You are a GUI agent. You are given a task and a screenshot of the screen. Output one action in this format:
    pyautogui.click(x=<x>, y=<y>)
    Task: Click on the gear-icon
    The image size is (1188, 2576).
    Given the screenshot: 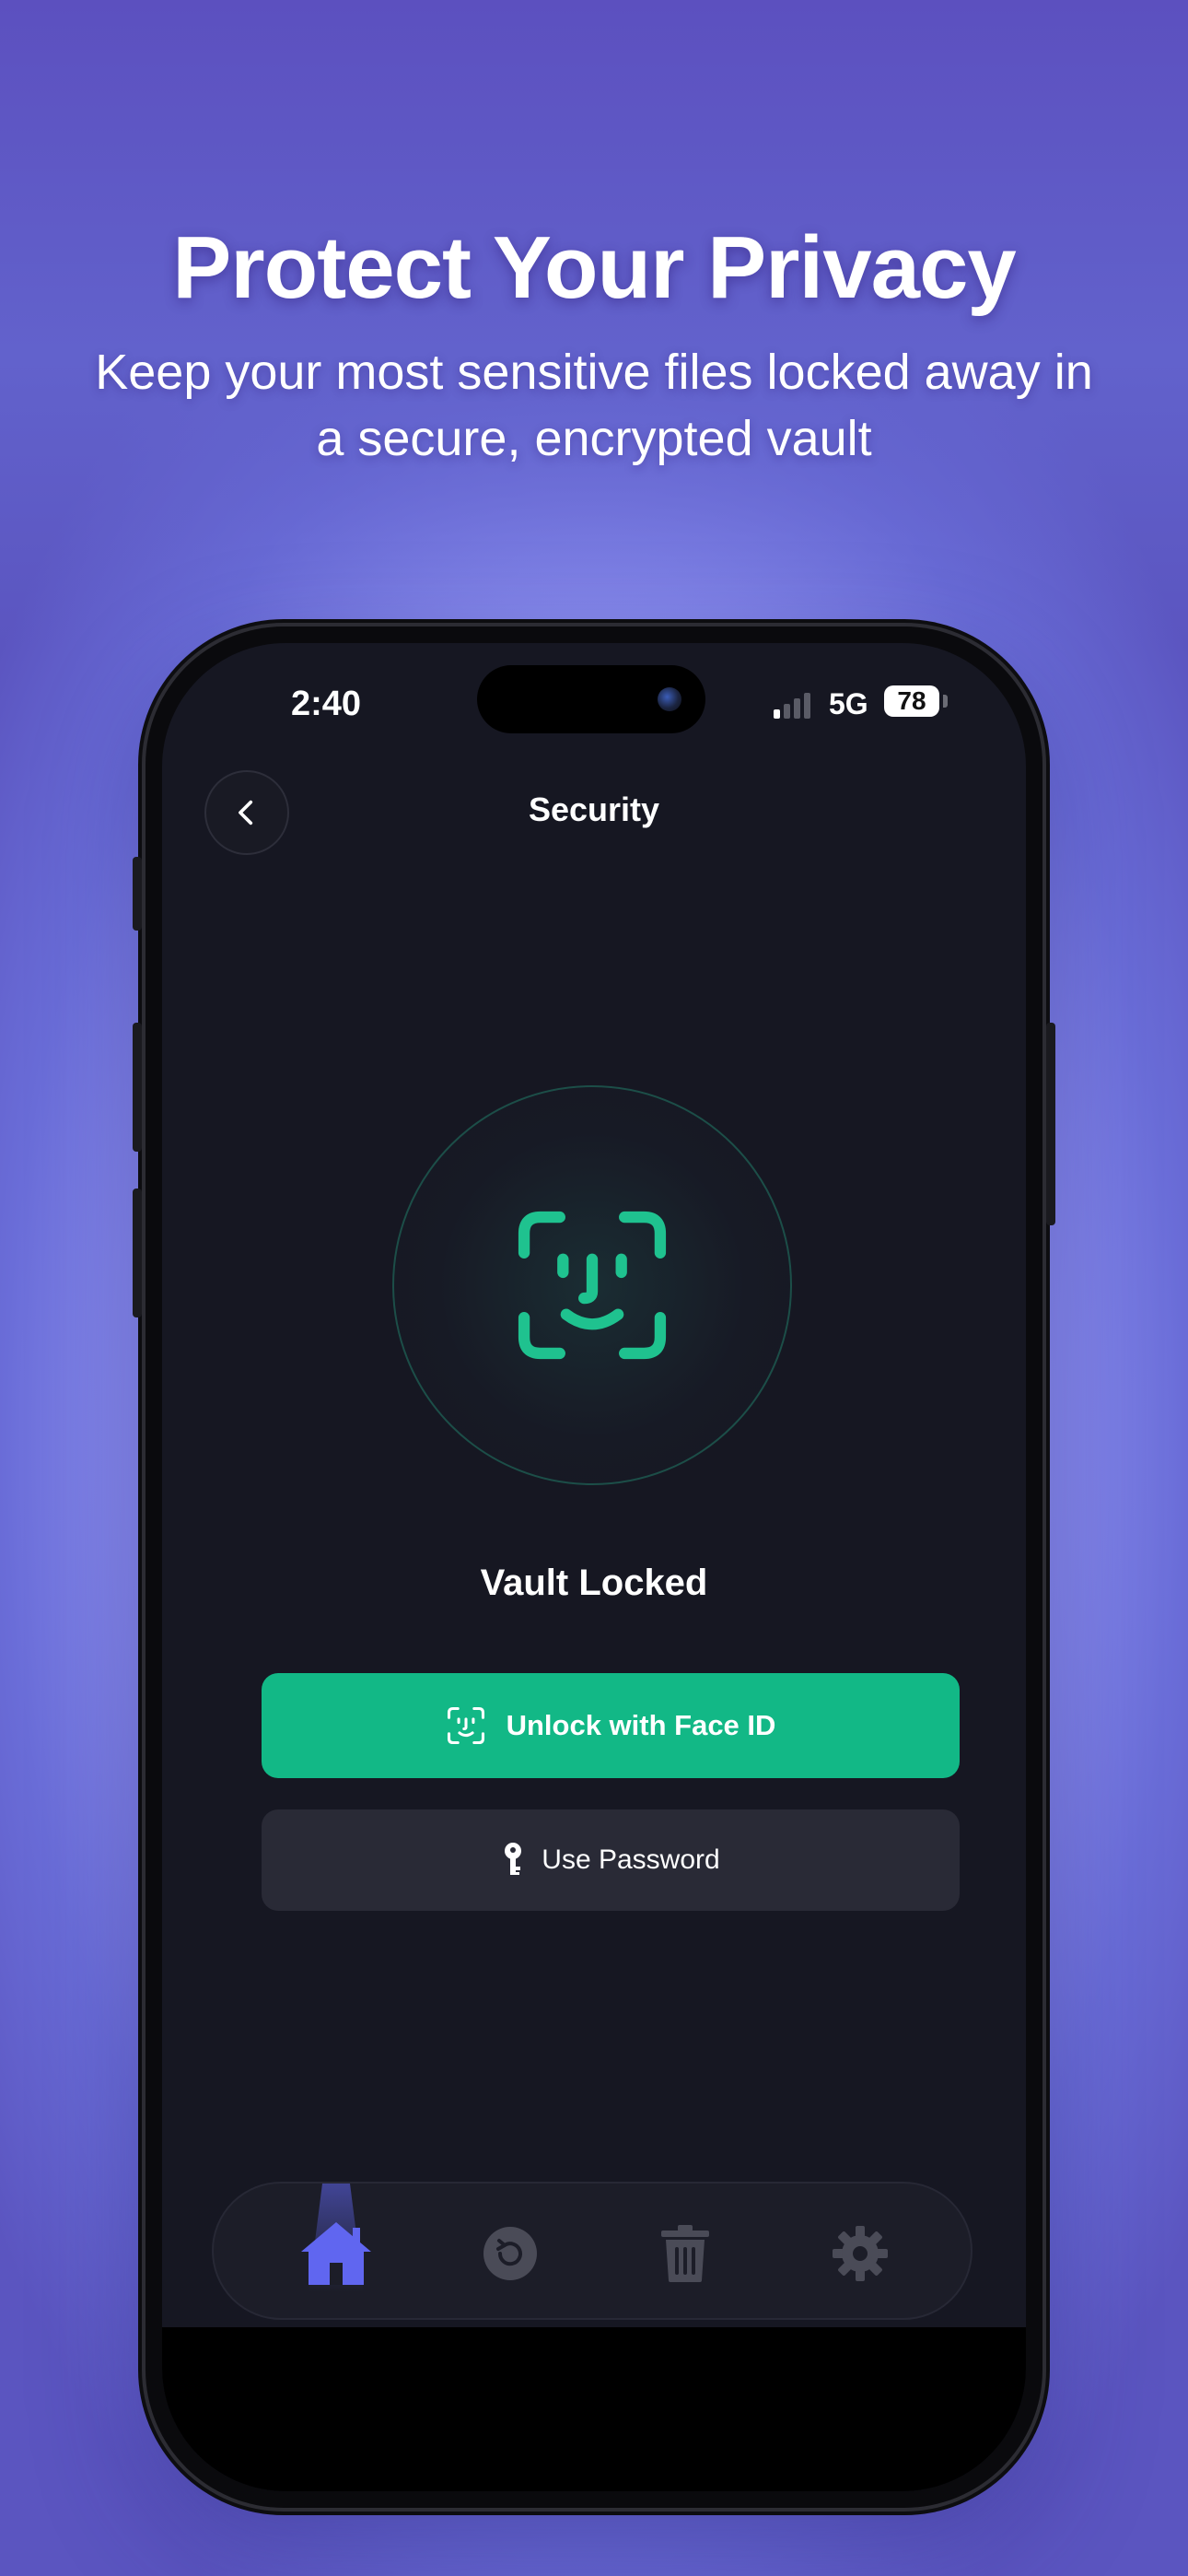 What is the action you would take?
    pyautogui.click(x=860, y=2253)
    